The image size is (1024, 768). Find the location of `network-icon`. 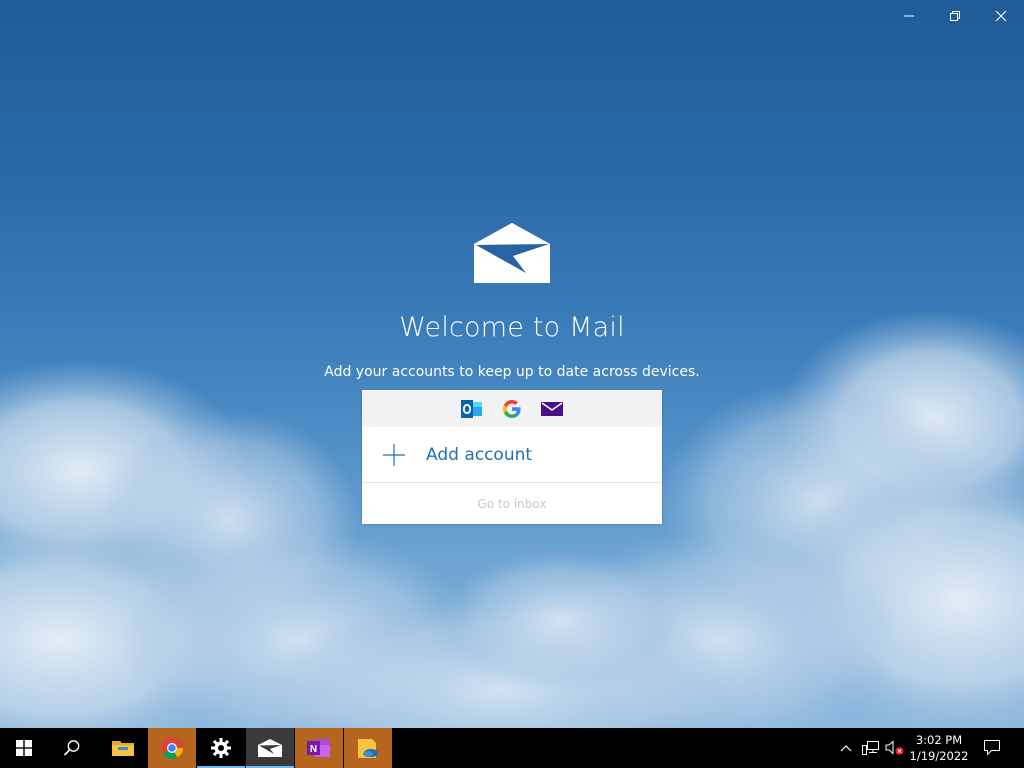

network-icon is located at coordinates (870, 748).